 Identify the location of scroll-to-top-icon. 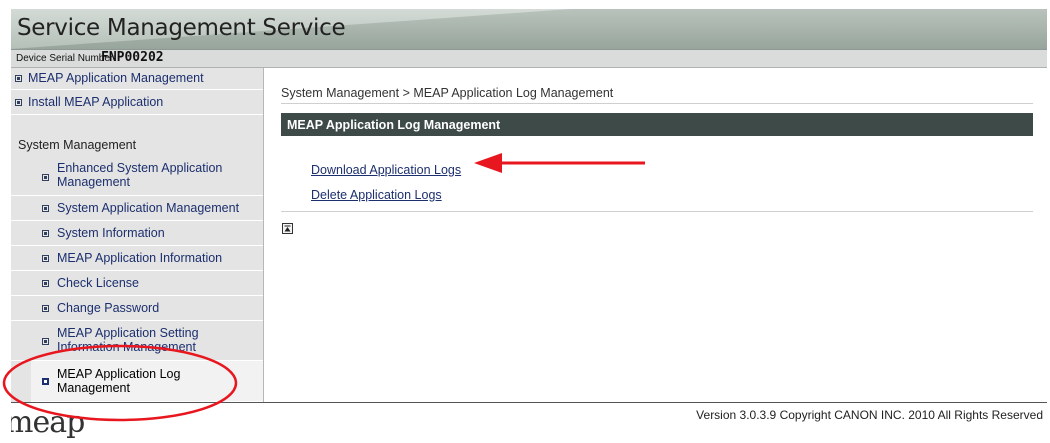
(287, 228).